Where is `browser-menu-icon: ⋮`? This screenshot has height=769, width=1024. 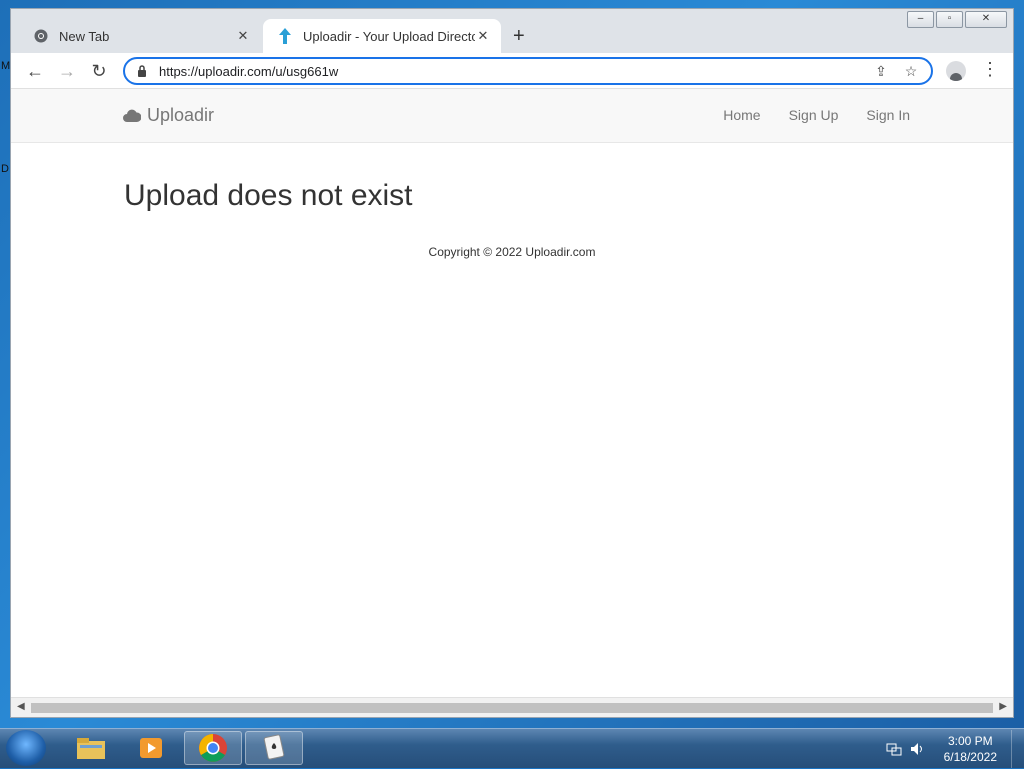 browser-menu-icon: ⋮ is located at coordinates (990, 69).